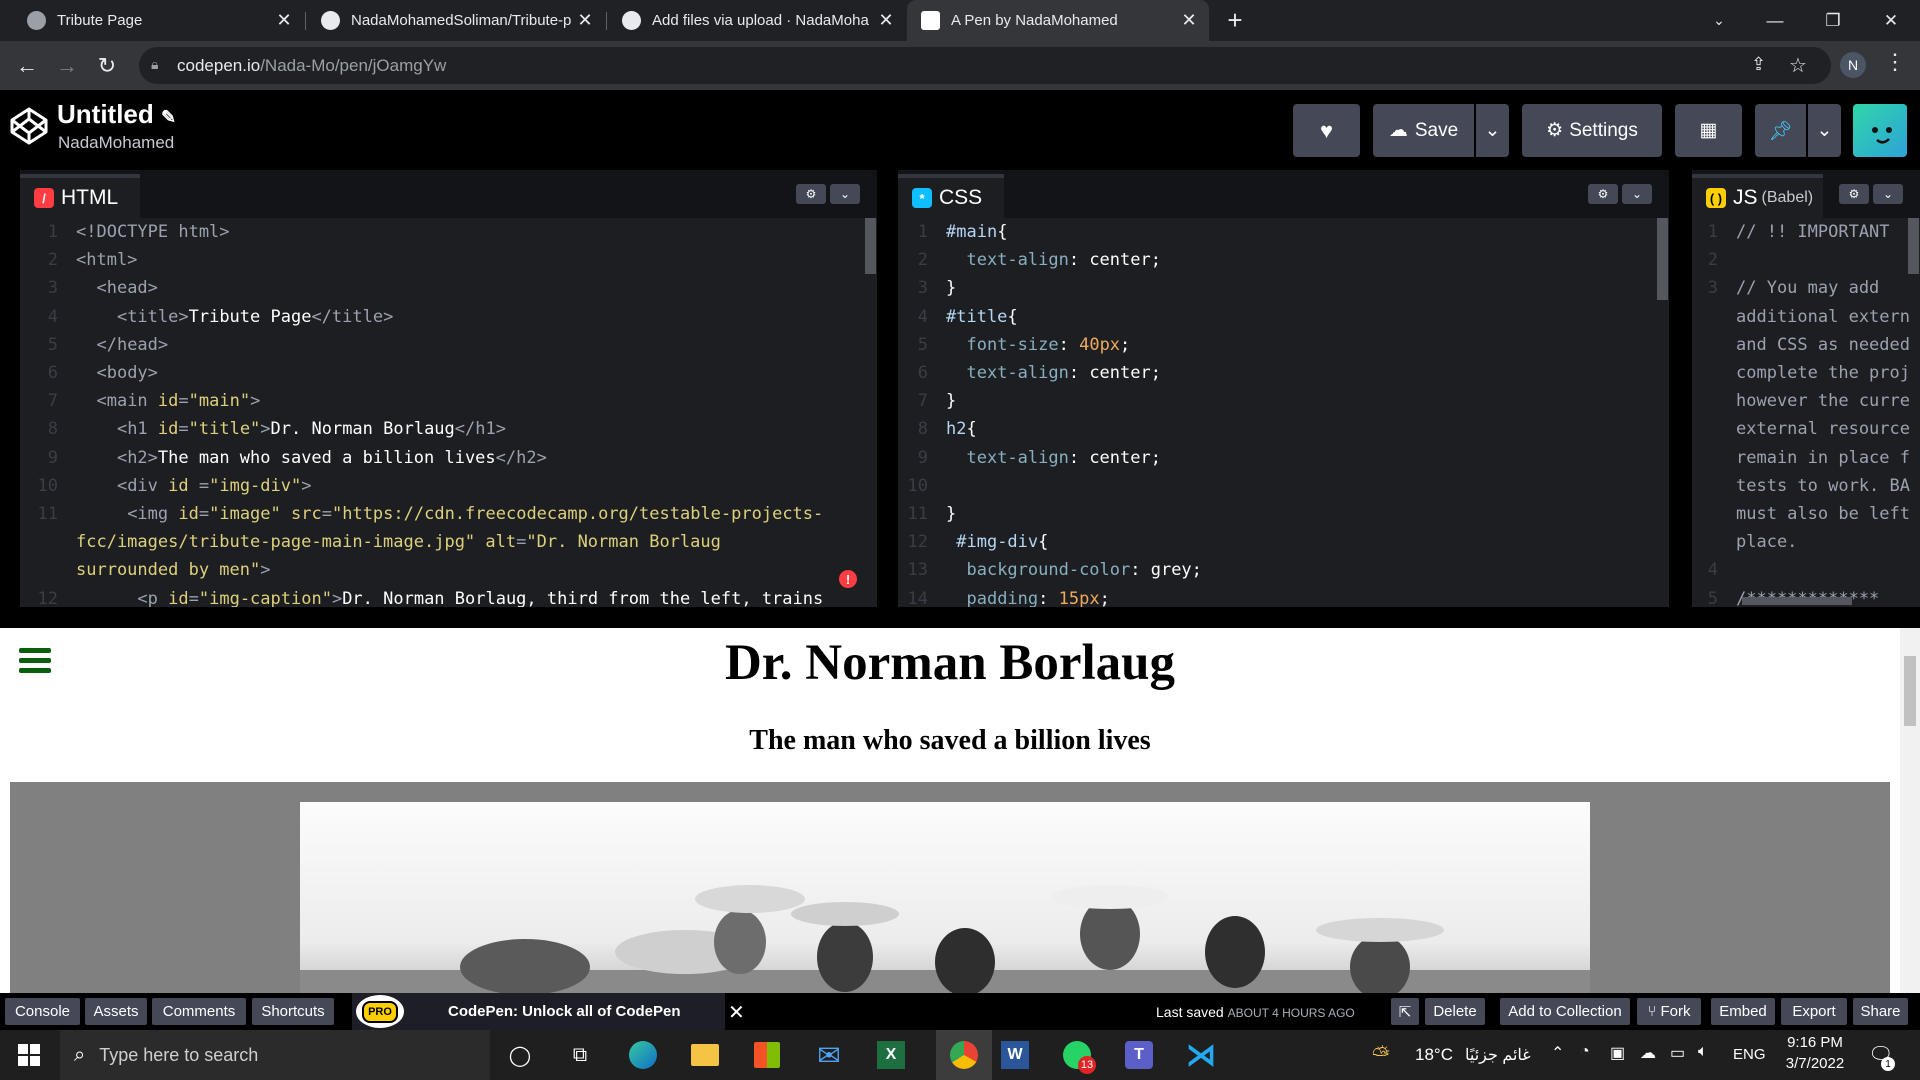 The image size is (1920, 1080). What do you see at coordinates (421, 317) in the screenshot?
I see `code-line: 4 <title>Tribute Page</title>` at bounding box center [421, 317].